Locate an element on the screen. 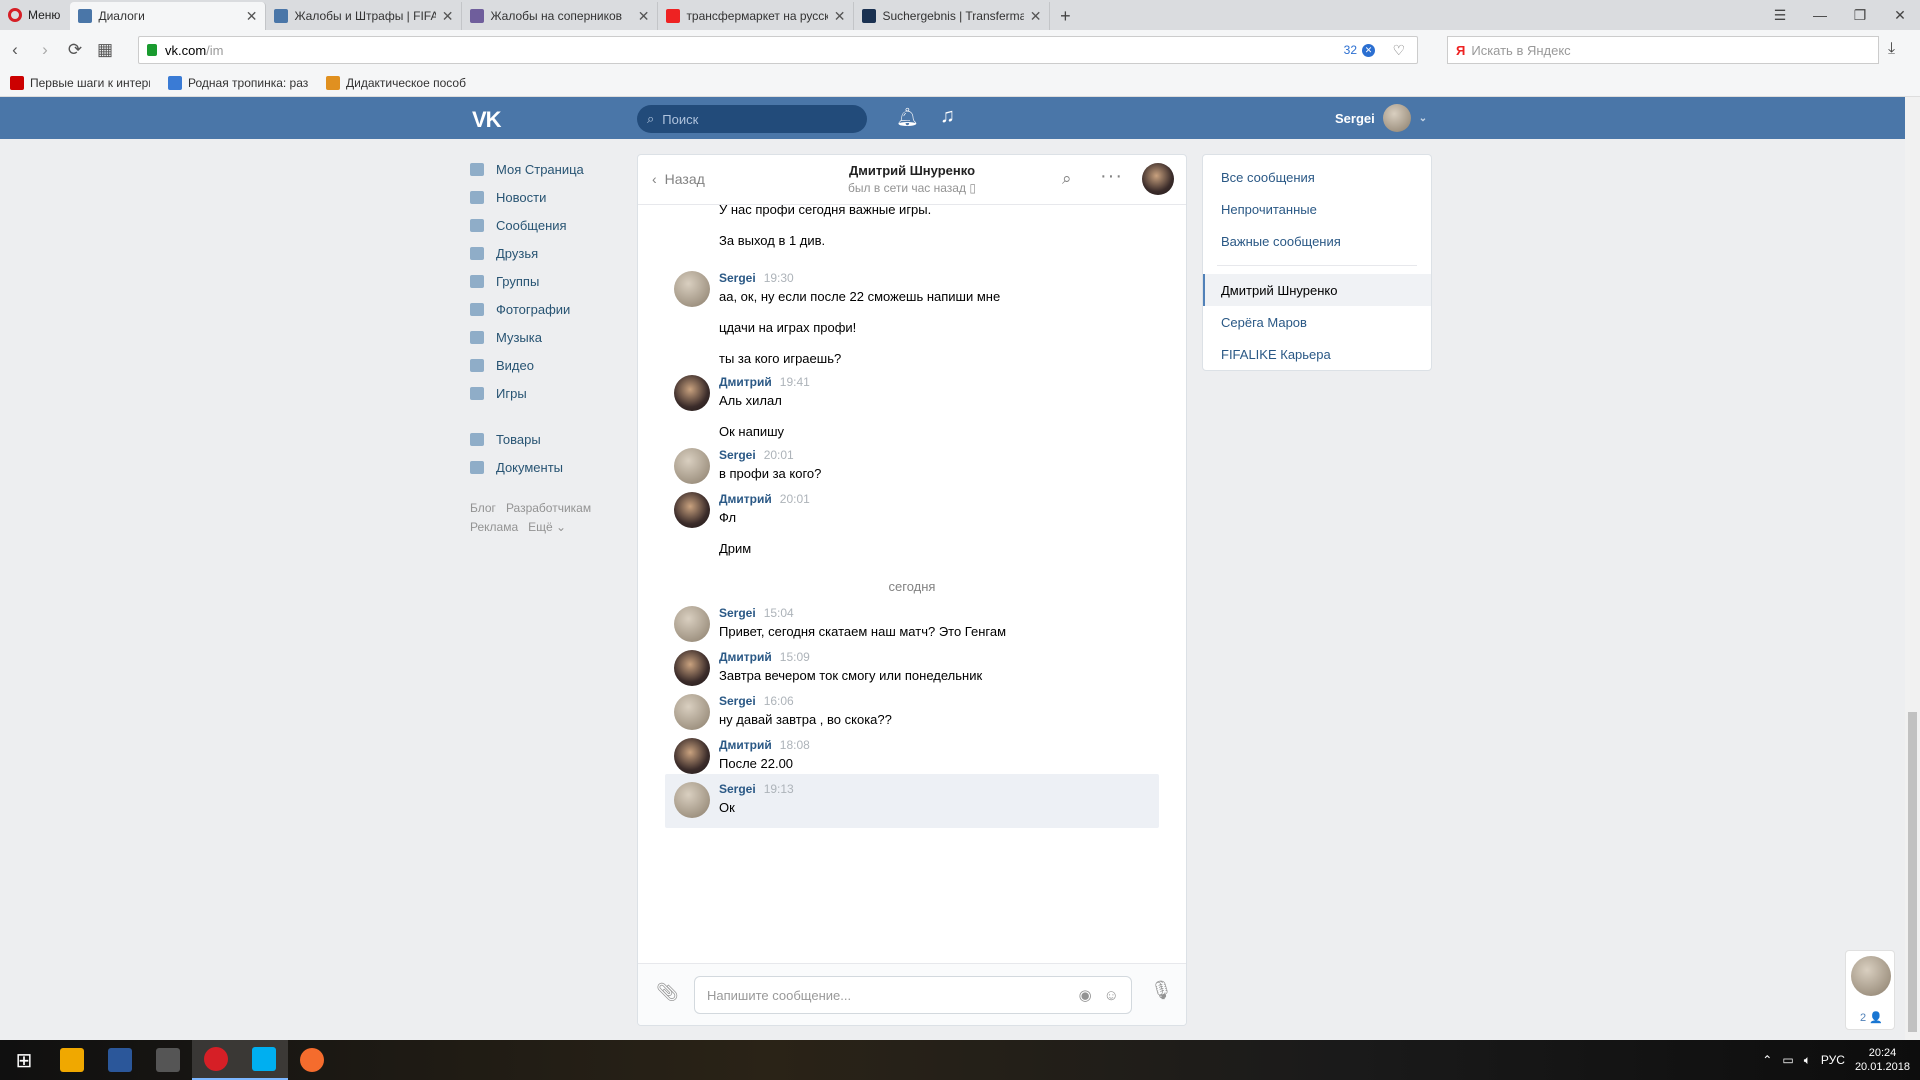 This screenshot has height=1080, width=1920. nav-item: Моя Страница is located at coordinates (545, 169).